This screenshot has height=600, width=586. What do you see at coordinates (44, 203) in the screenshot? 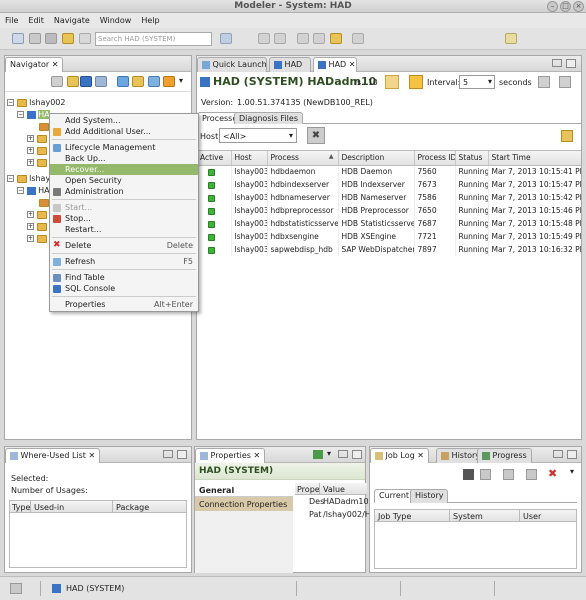
I see `tree-item-sub5` at bounding box center [44, 203].